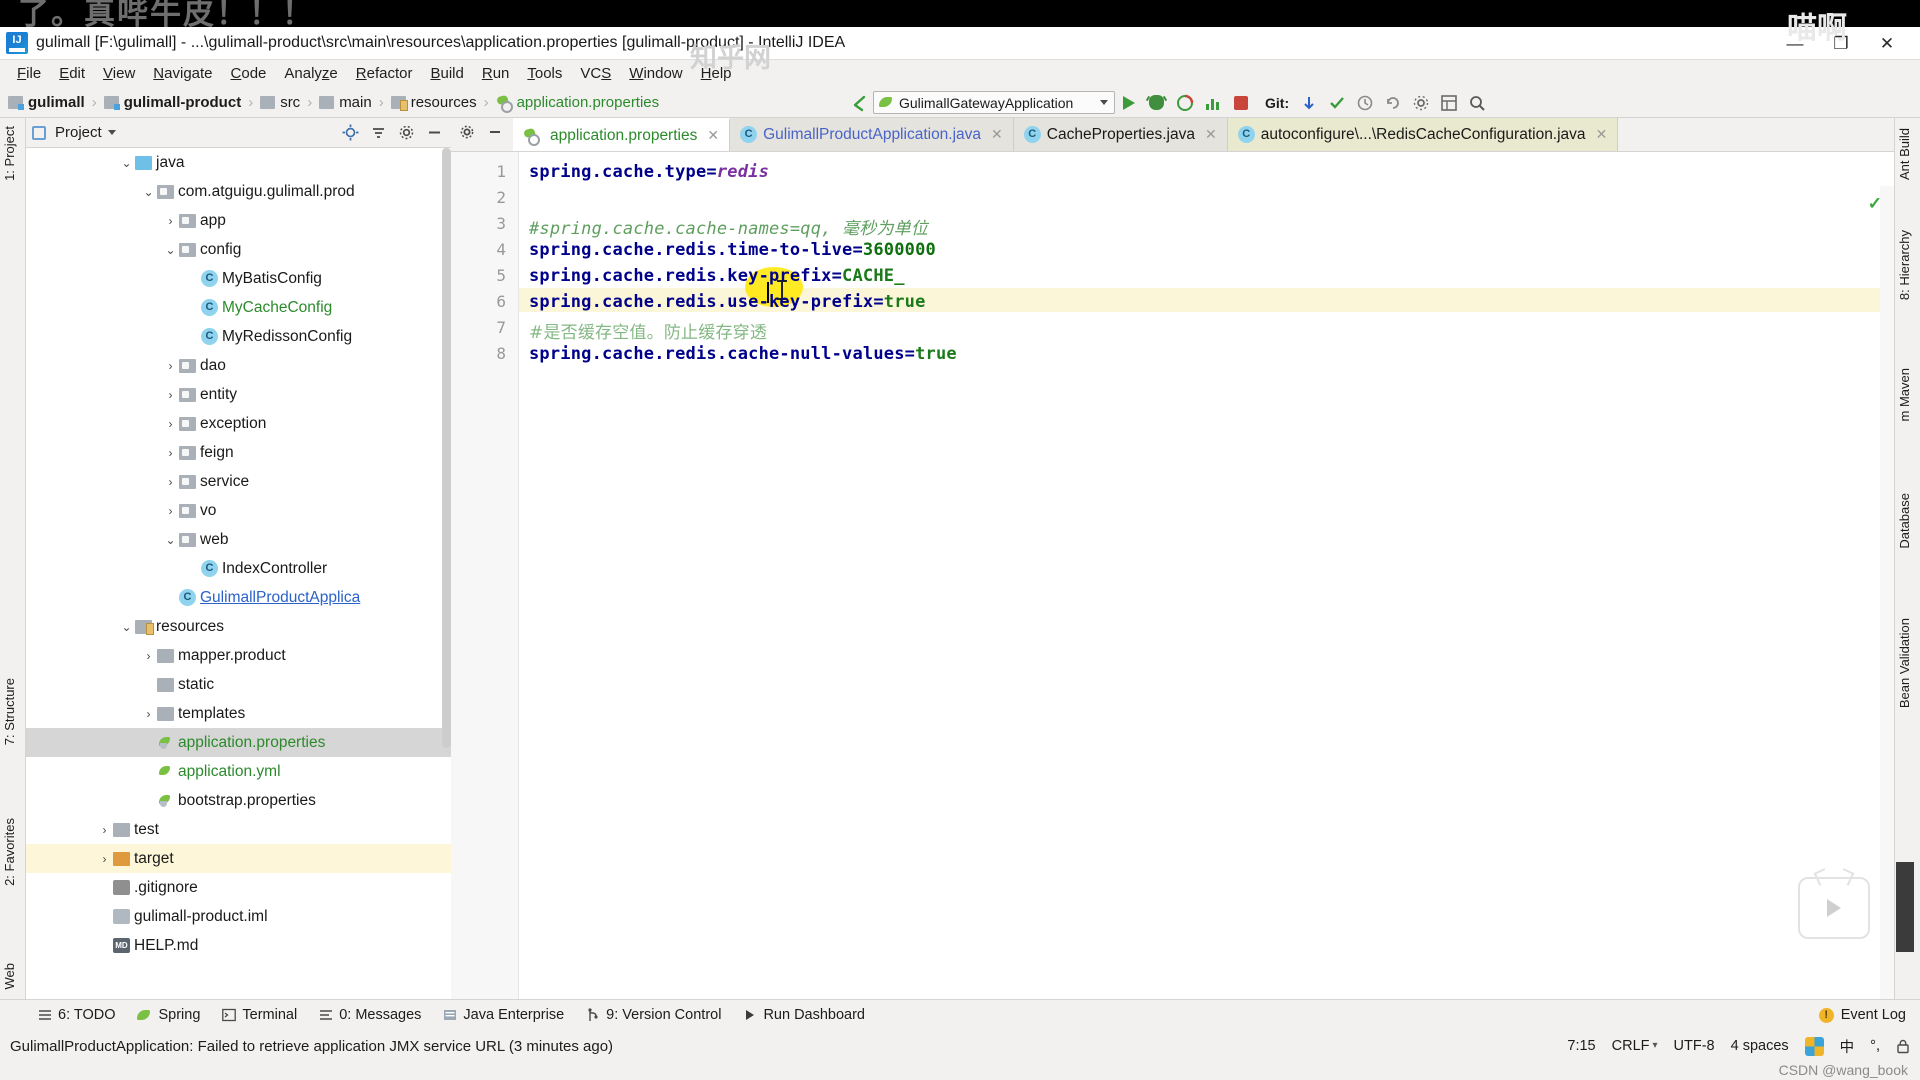  Describe the element at coordinates (446, 73) in the screenshot. I see `menu-build: Build` at that location.